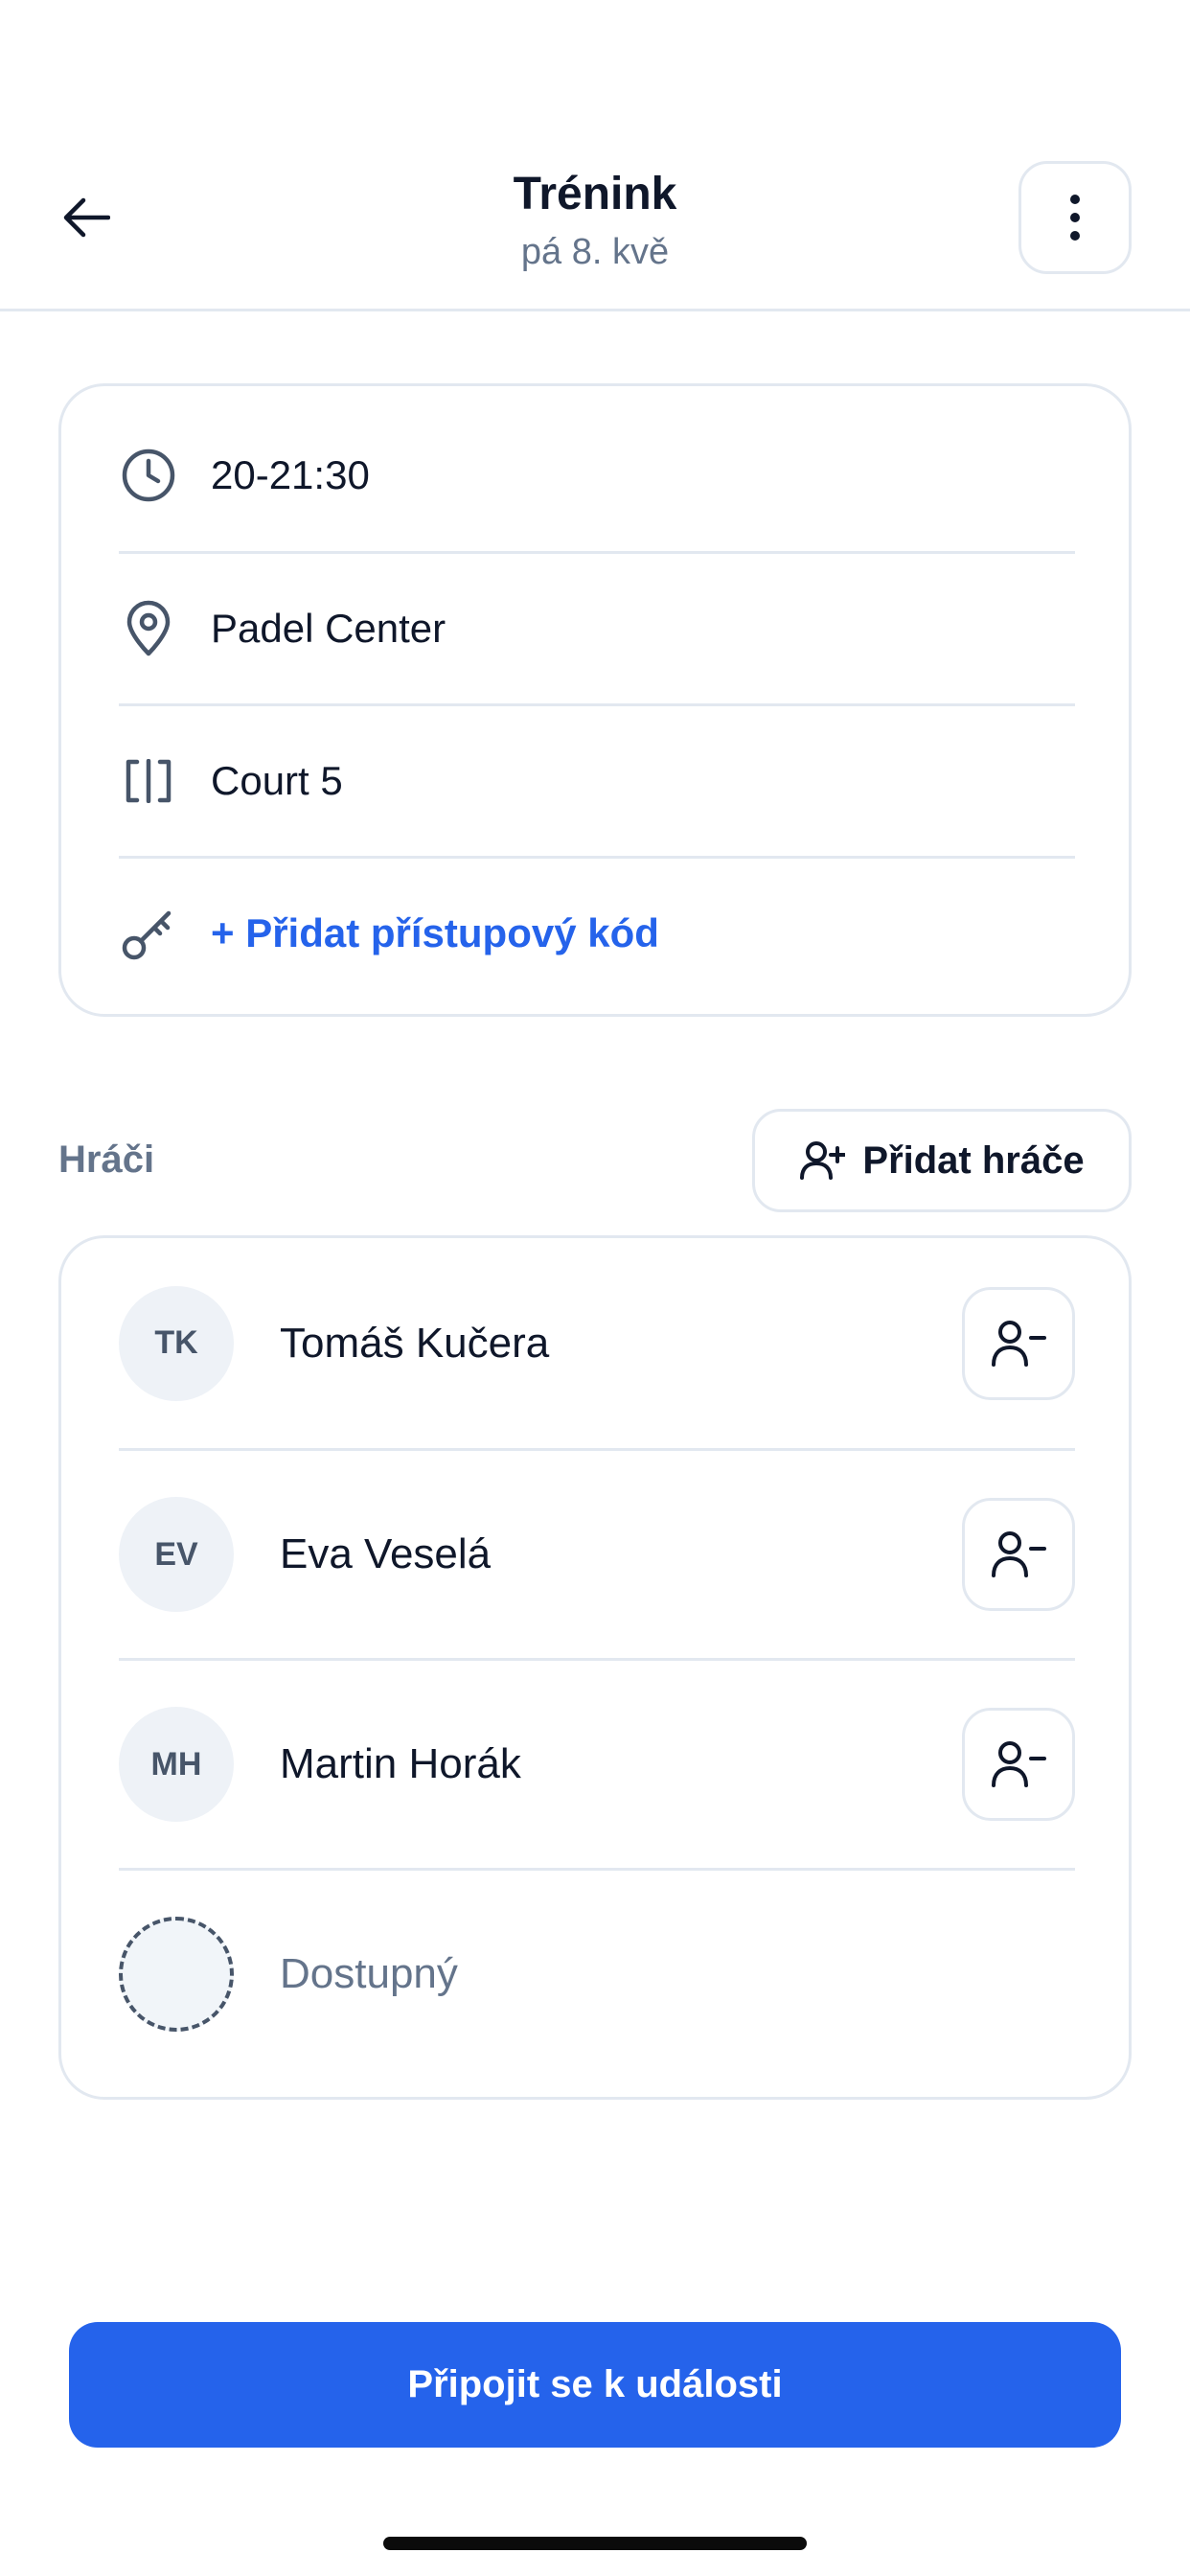 Image resolution: width=1190 pixels, height=2576 pixels. Describe the element at coordinates (595, 2543) in the screenshot. I see `home-indicator` at that location.